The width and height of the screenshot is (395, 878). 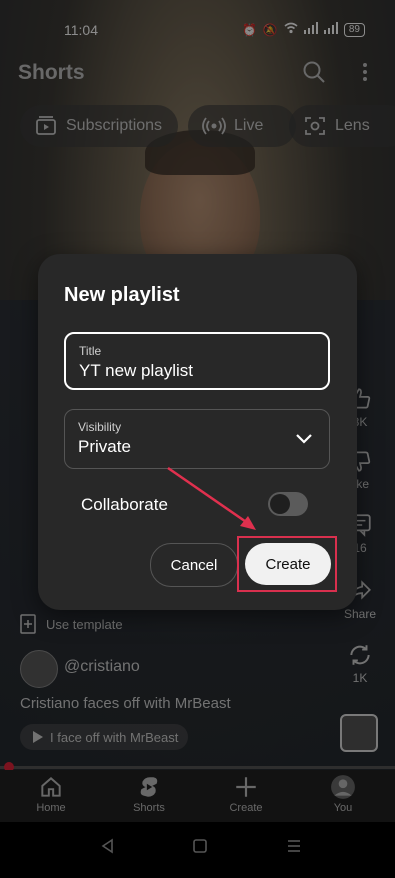 What do you see at coordinates (211, 498) in the screenshot?
I see `annotation-arrow` at bounding box center [211, 498].